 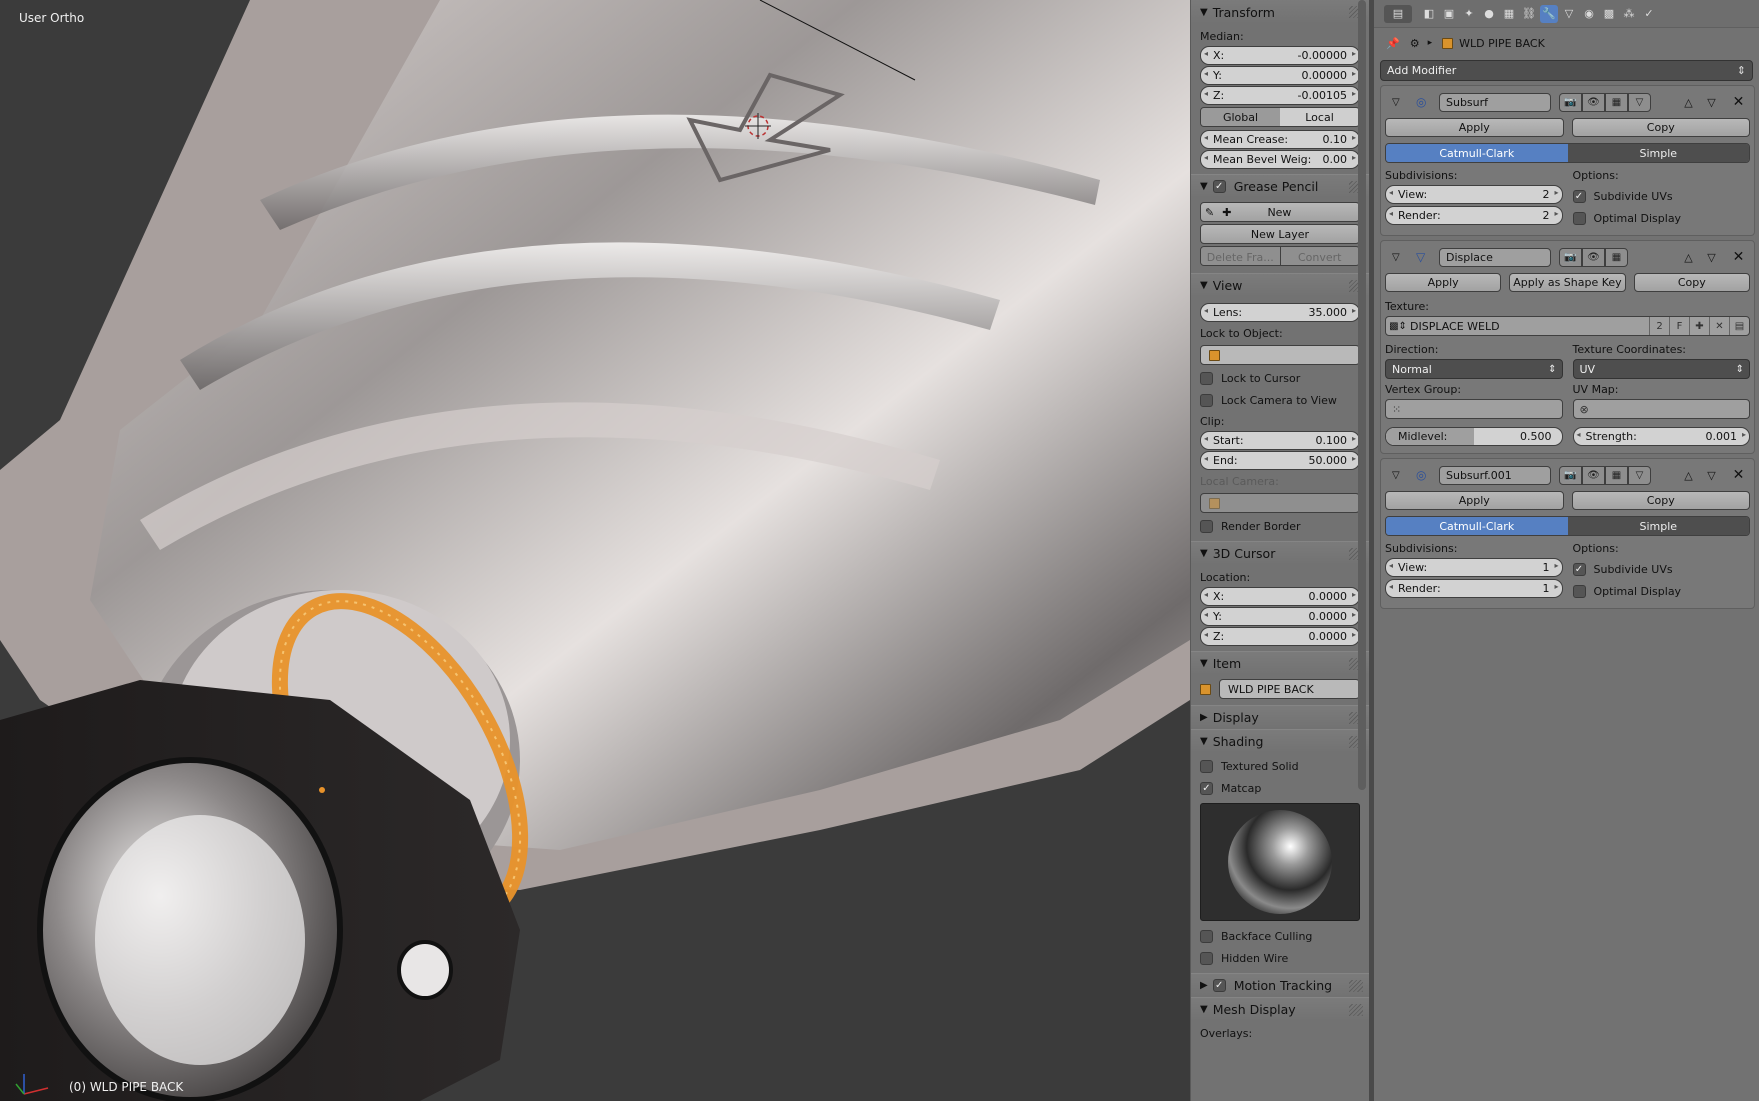 What do you see at coordinates (1219, 985) in the screenshot?
I see `motion-tracking-checkbox: ✓` at bounding box center [1219, 985].